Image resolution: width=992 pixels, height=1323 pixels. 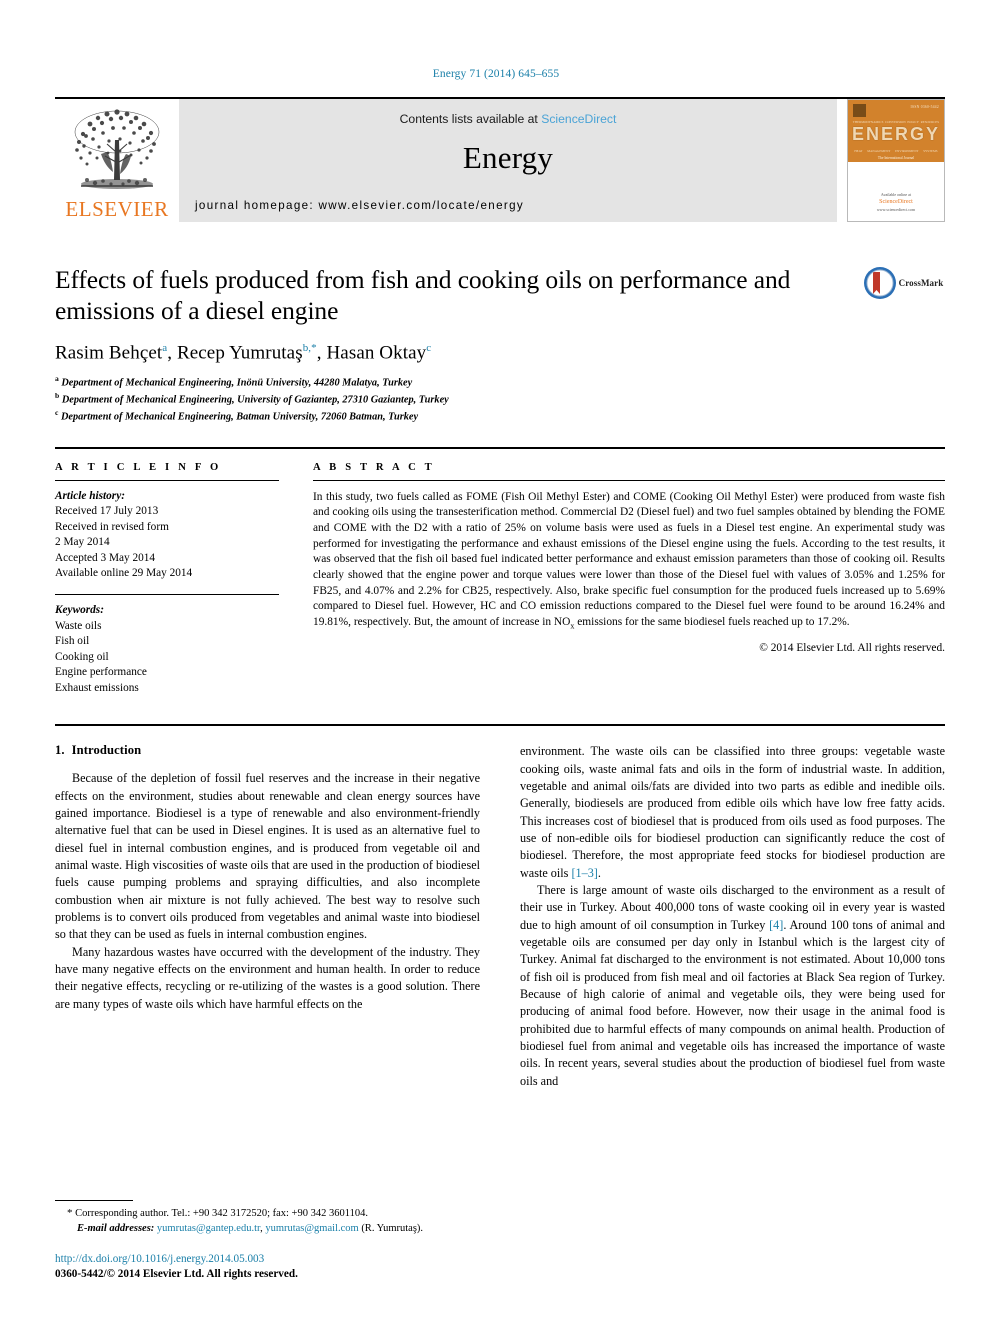 I want to click on article-info-rule, so click(x=167, y=480).